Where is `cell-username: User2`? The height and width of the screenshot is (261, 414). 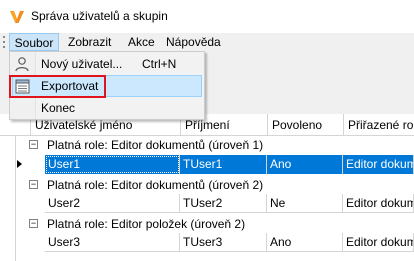
cell-username: User2 is located at coordinates (112, 203).